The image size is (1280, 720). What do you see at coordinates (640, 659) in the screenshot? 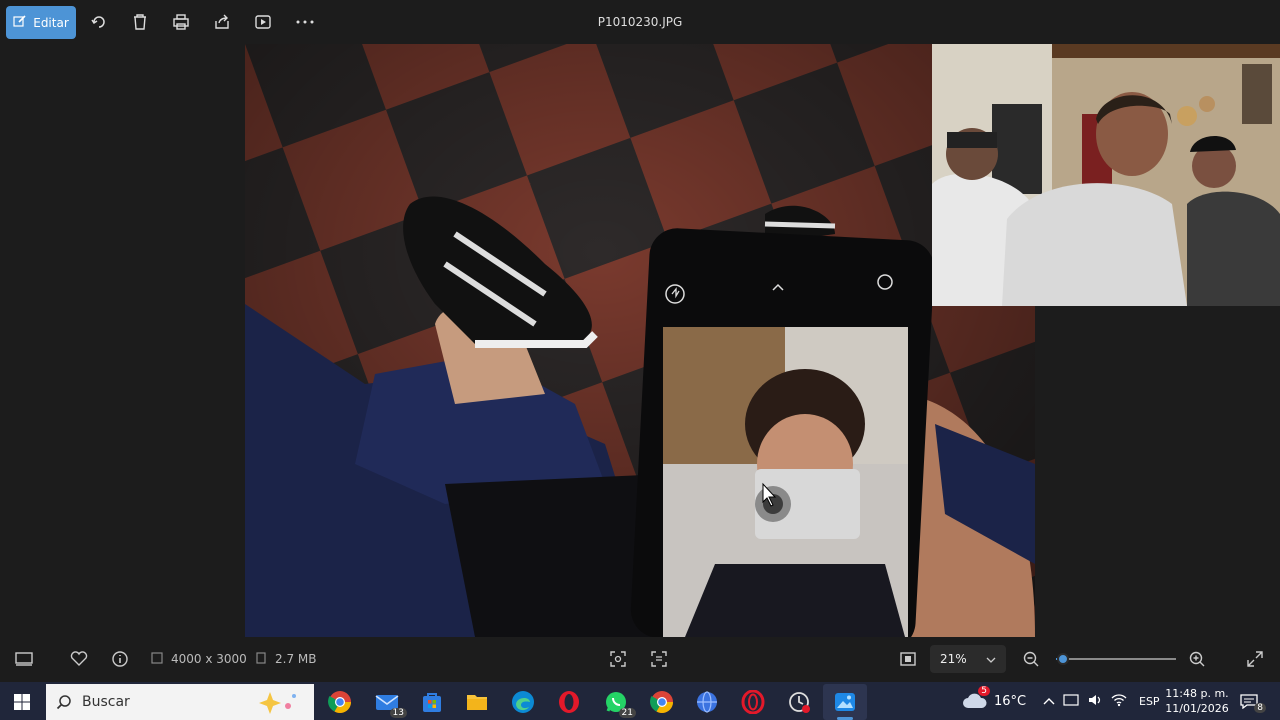
I see `status-bar: 4000 x 3000 2.7 MB 21%` at bounding box center [640, 659].